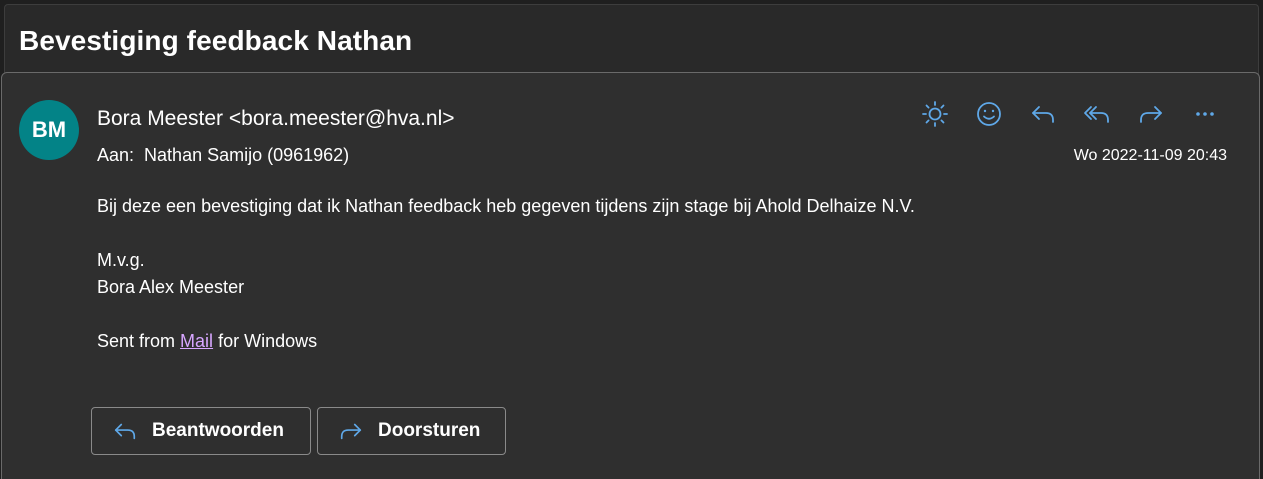  What do you see at coordinates (171, 287) in the screenshot?
I see `signature: Bora Alex Meester` at bounding box center [171, 287].